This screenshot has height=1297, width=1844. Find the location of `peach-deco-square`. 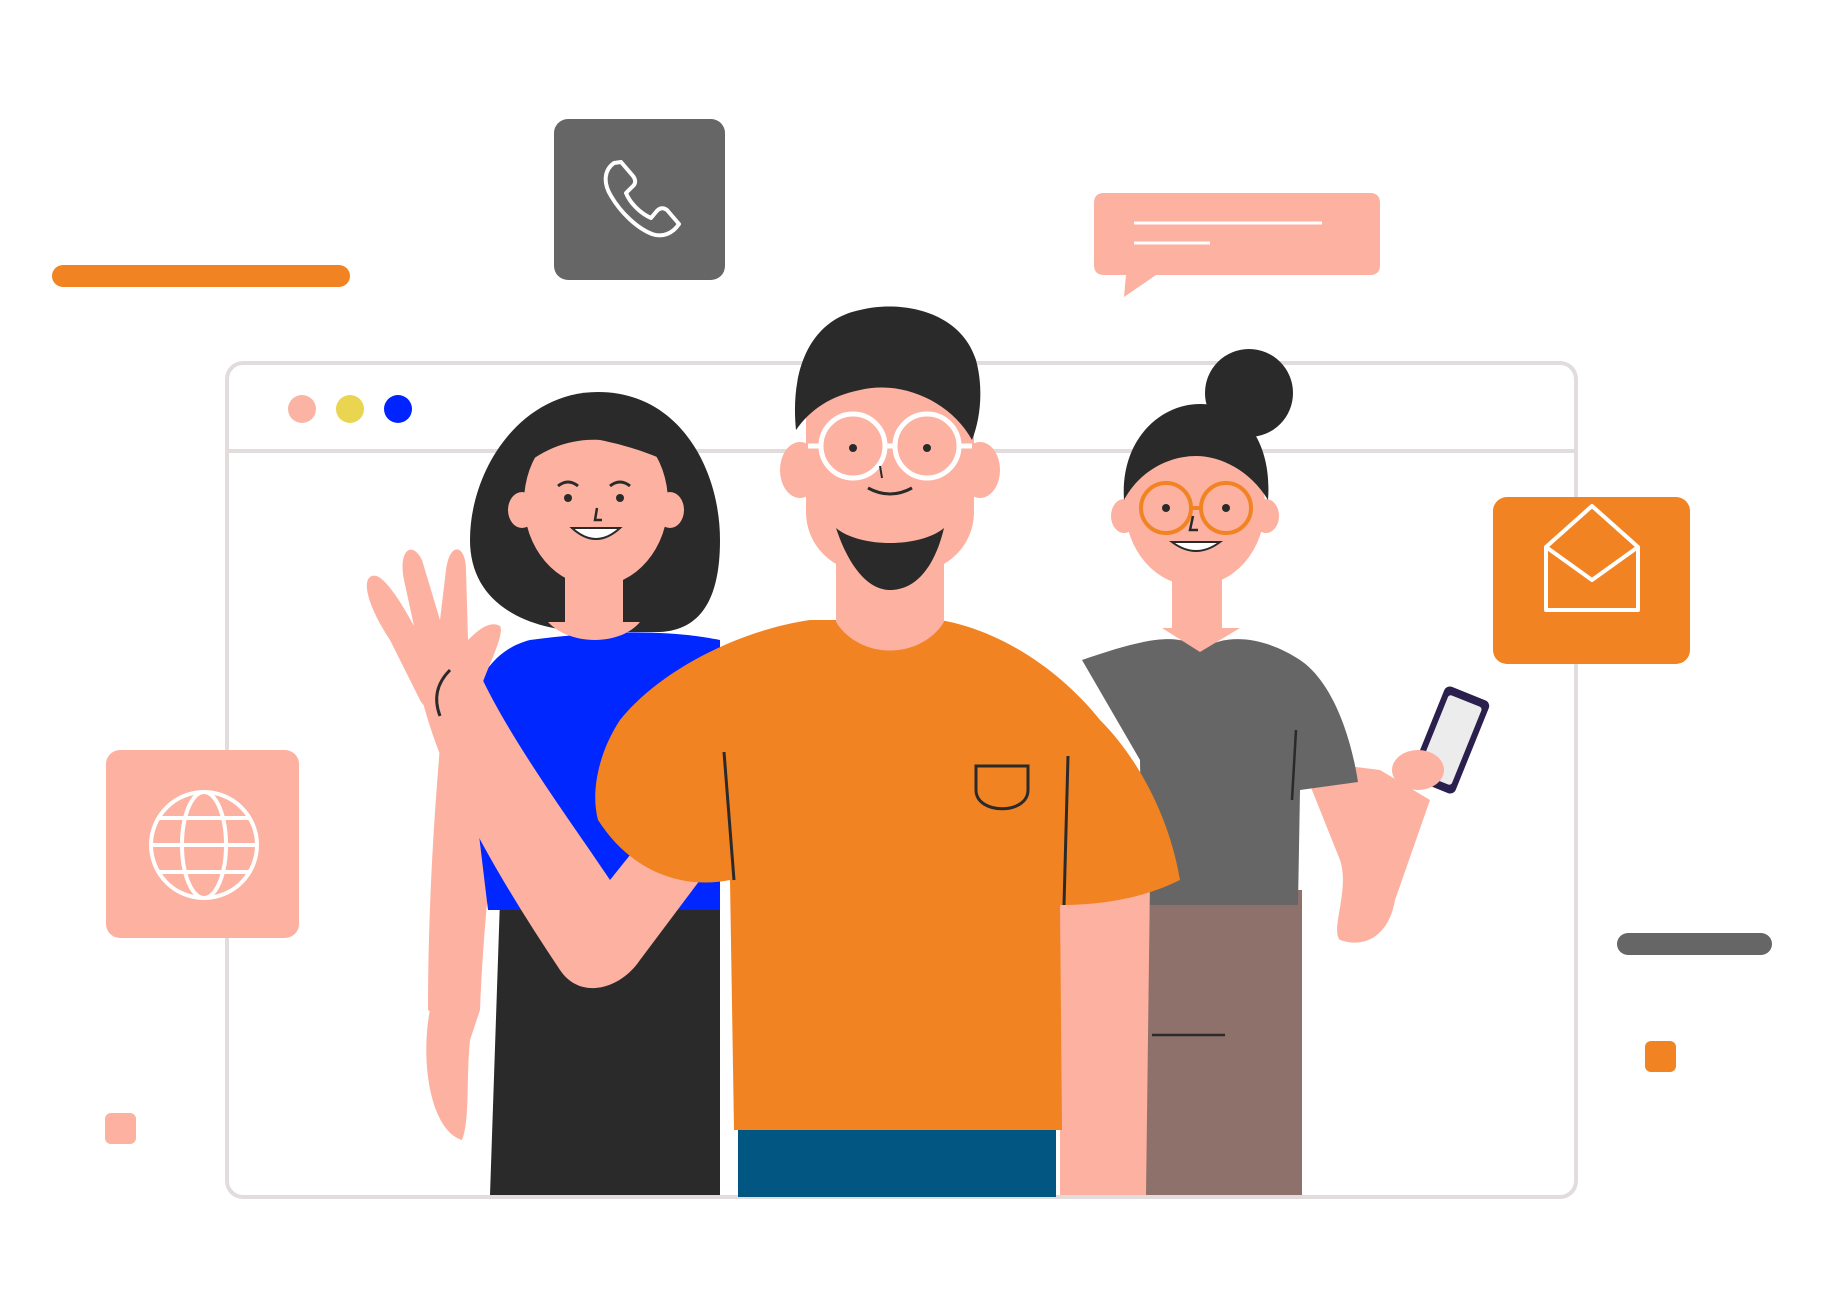

peach-deco-square is located at coordinates (120, 1128).